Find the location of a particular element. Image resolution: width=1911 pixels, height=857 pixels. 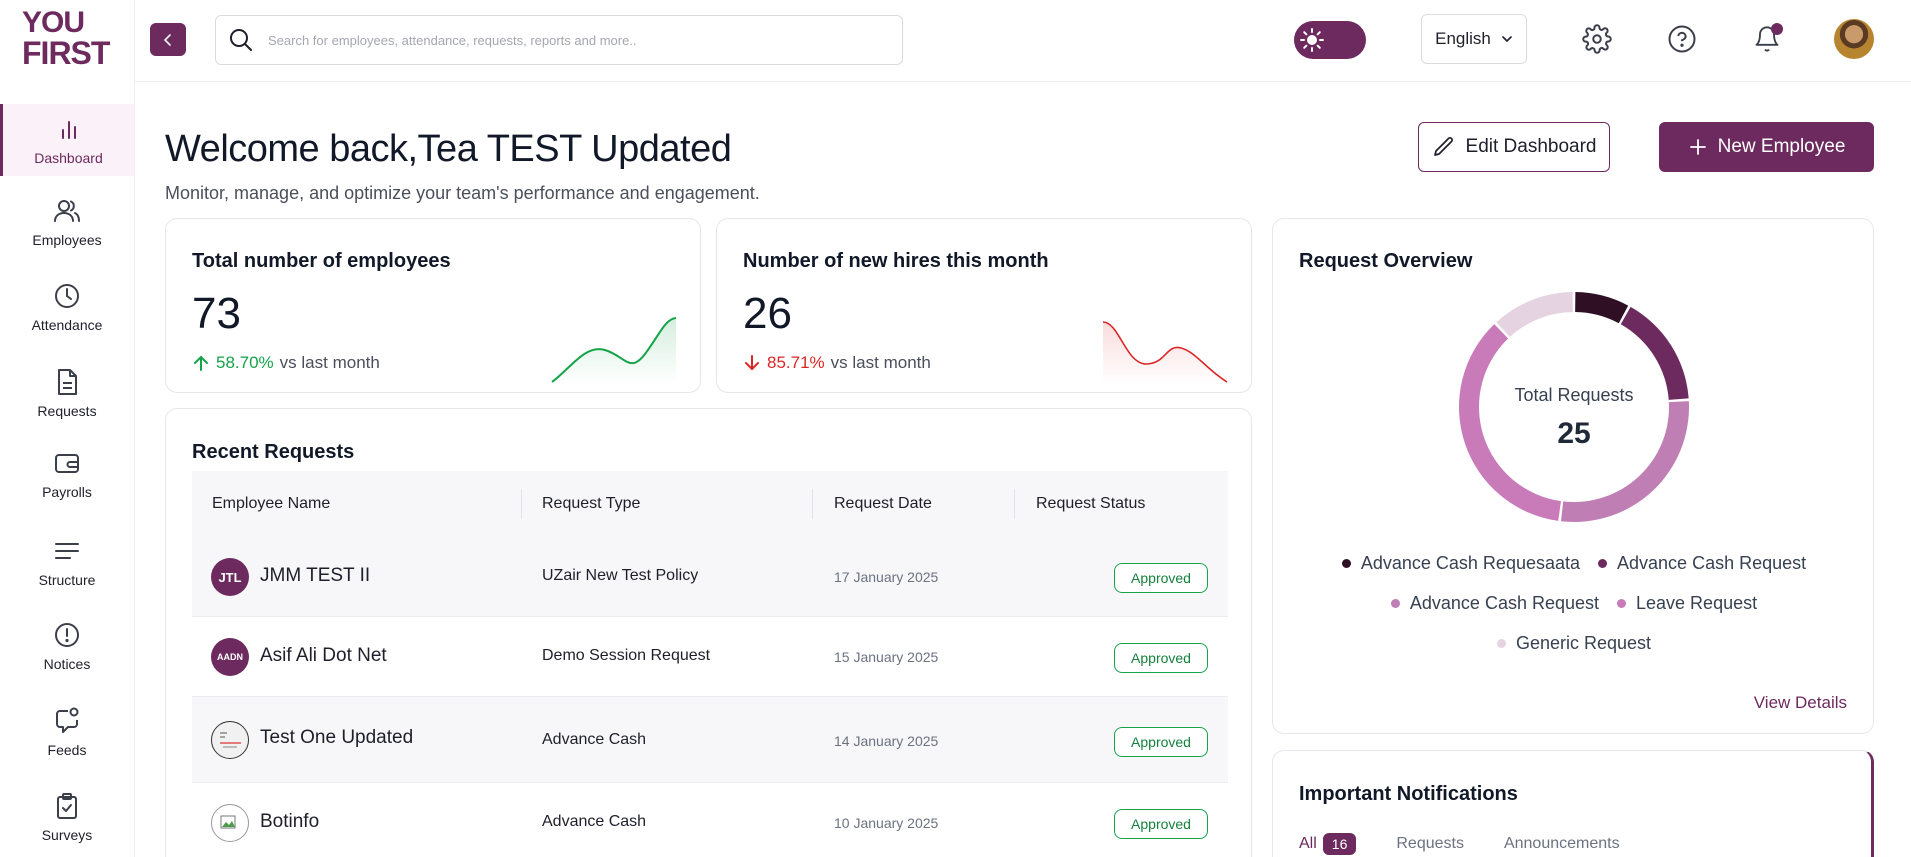

legend-item: Generic Request is located at coordinates (1573, 643).